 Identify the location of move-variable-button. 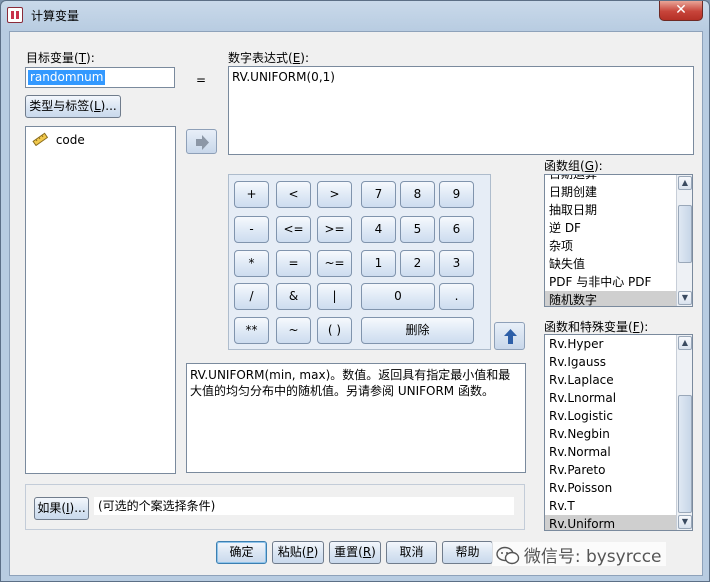
(201, 141).